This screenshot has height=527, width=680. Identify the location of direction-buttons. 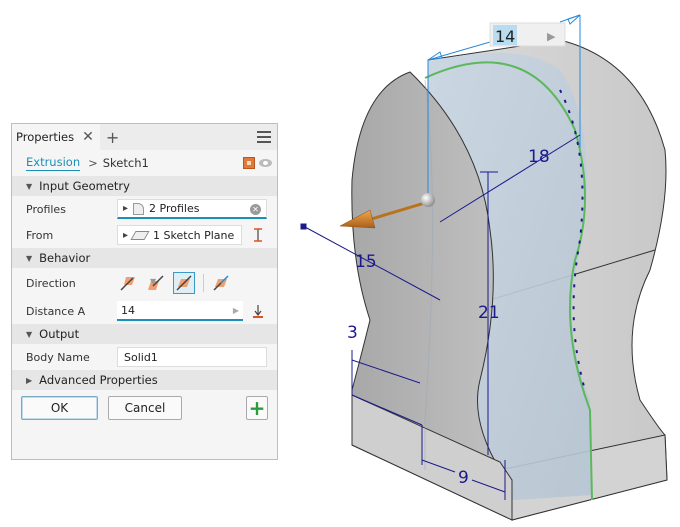
(177, 283).